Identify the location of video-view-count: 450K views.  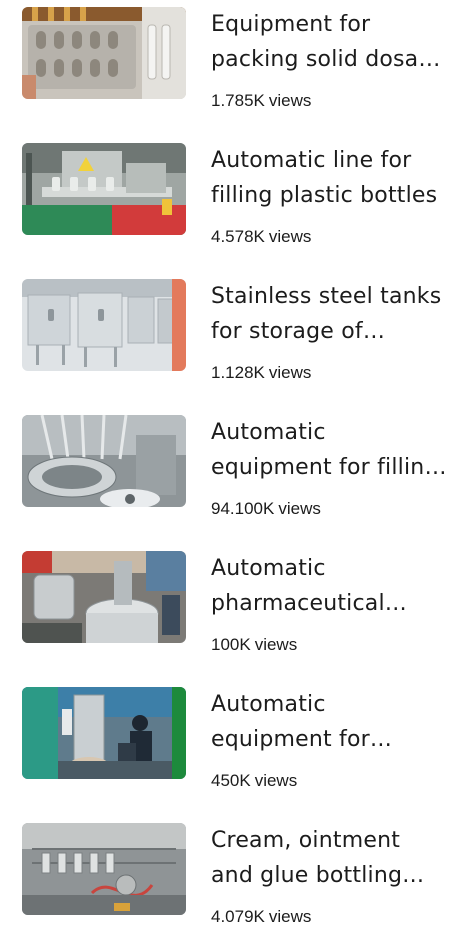
(254, 781).